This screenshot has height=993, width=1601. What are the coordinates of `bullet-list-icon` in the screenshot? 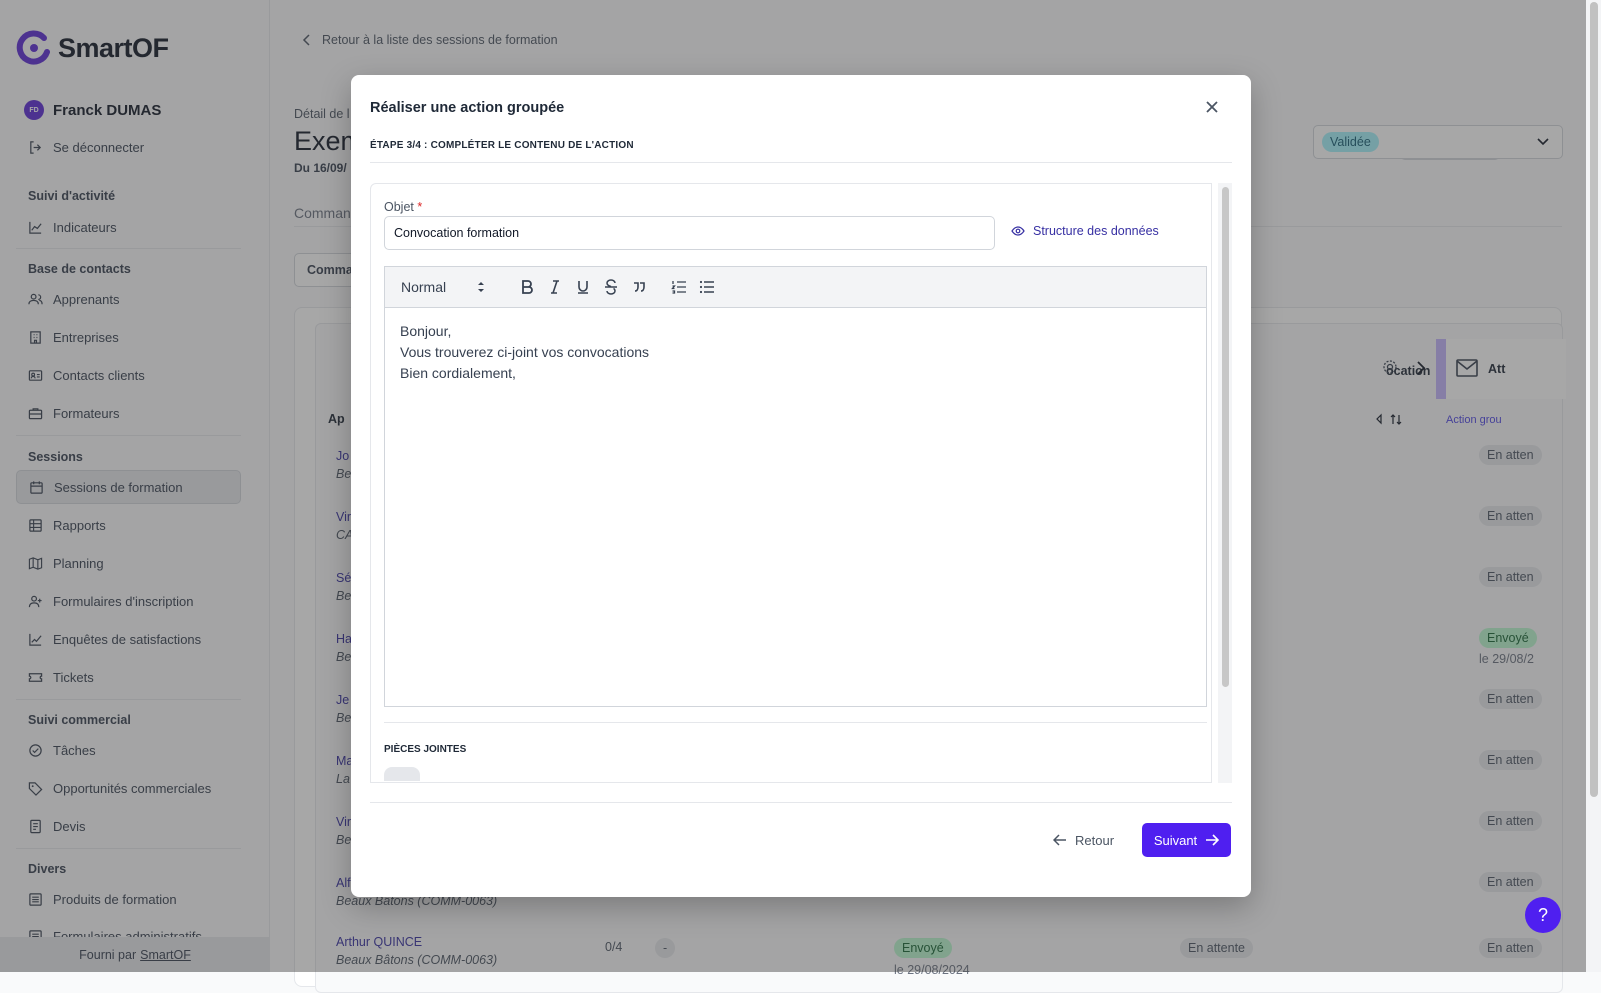 It's located at (706, 287).